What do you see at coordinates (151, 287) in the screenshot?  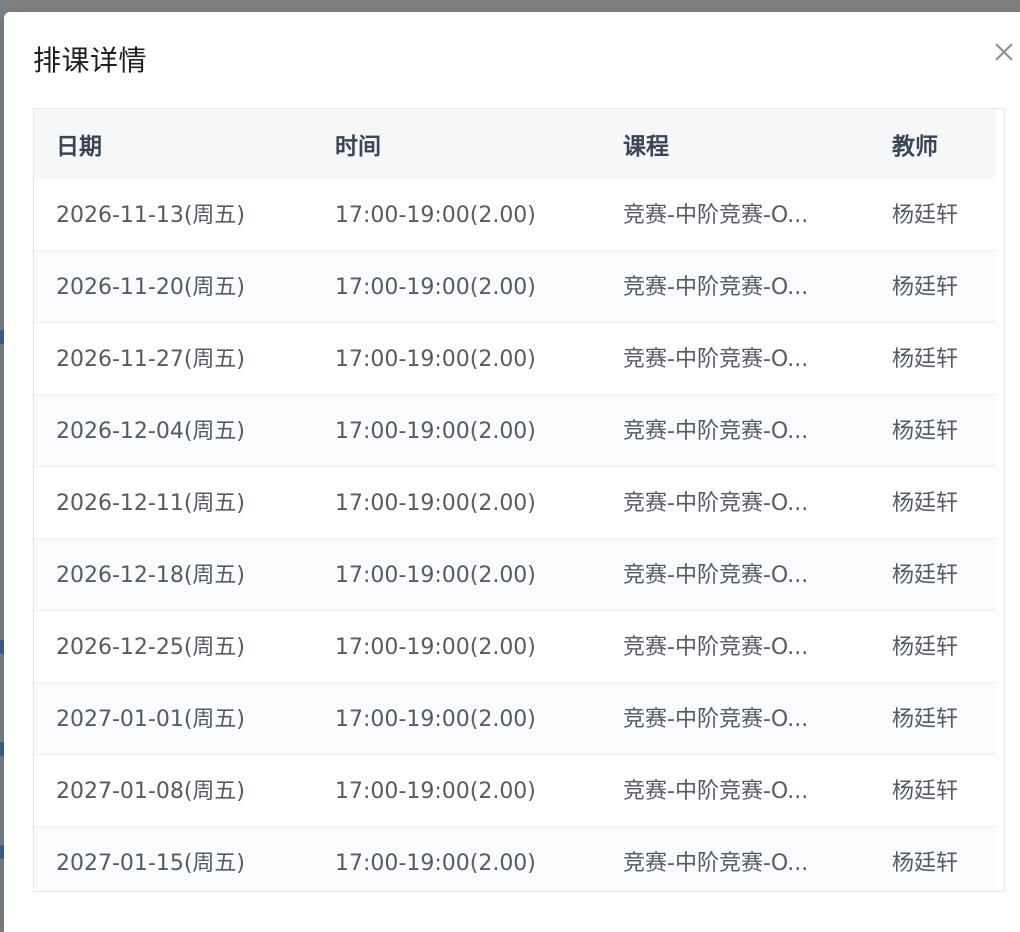 I see `cell-date: 2026-11-20(周五)` at bounding box center [151, 287].